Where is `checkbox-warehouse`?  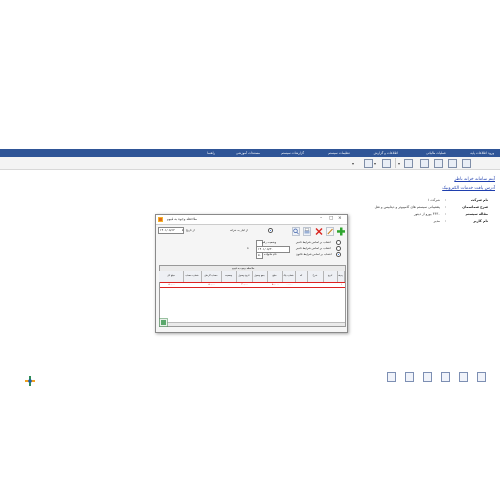
checkbox-warehouse is located at coordinates (270, 230).